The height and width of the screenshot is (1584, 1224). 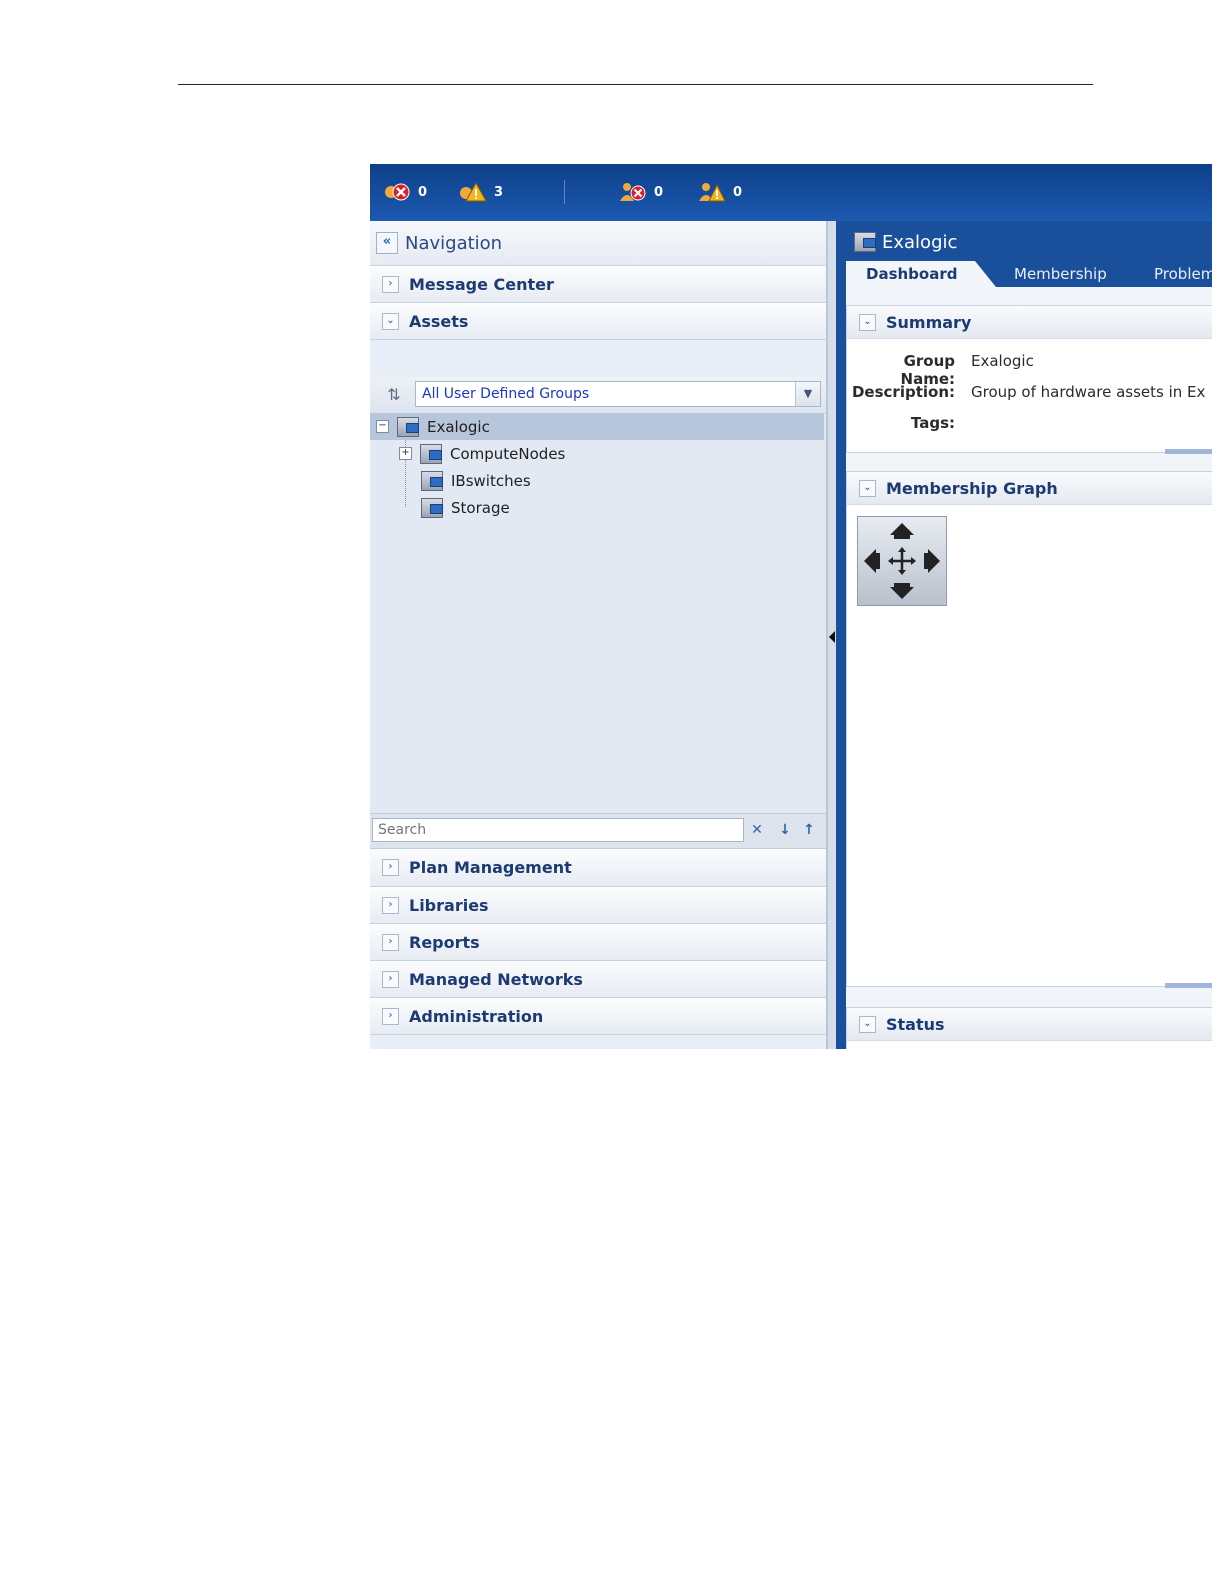 What do you see at coordinates (467, 453) in the screenshot?
I see `tree-node-computenodes: + ComputeNodes` at bounding box center [467, 453].